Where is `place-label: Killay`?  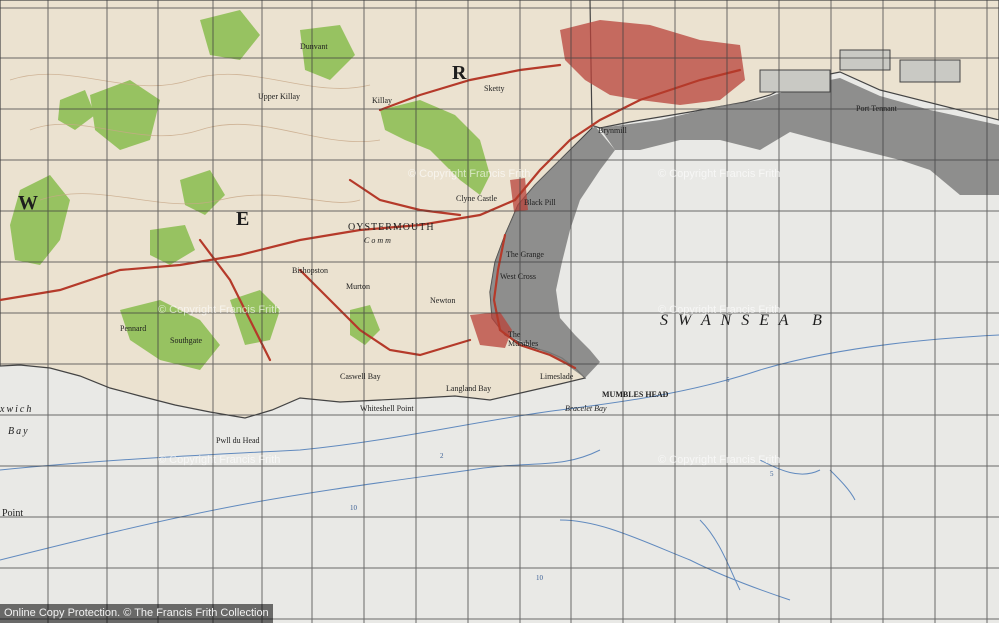
place-label: Killay is located at coordinates (382, 100).